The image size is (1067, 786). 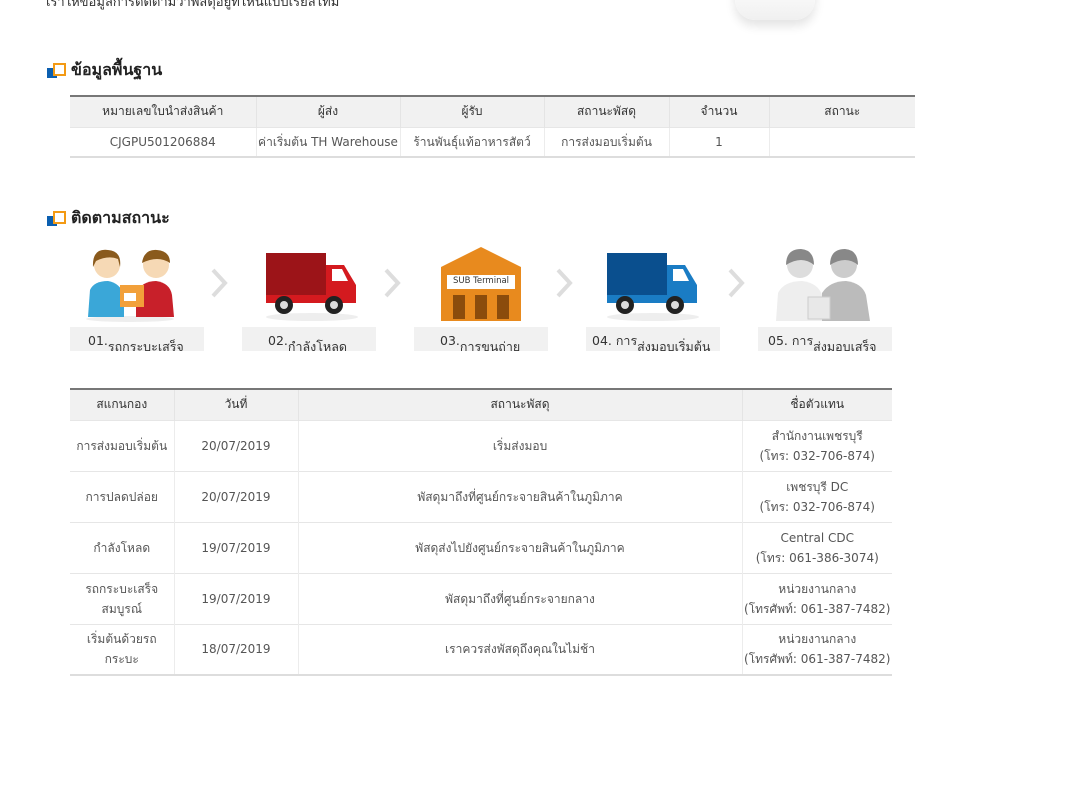 What do you see at coordinates (519, 598) in the screenshot?
I see `status-cell: พัสดุมาถึงที่ศูนย์กระจายกลาง` at bounding box center [519, 598].